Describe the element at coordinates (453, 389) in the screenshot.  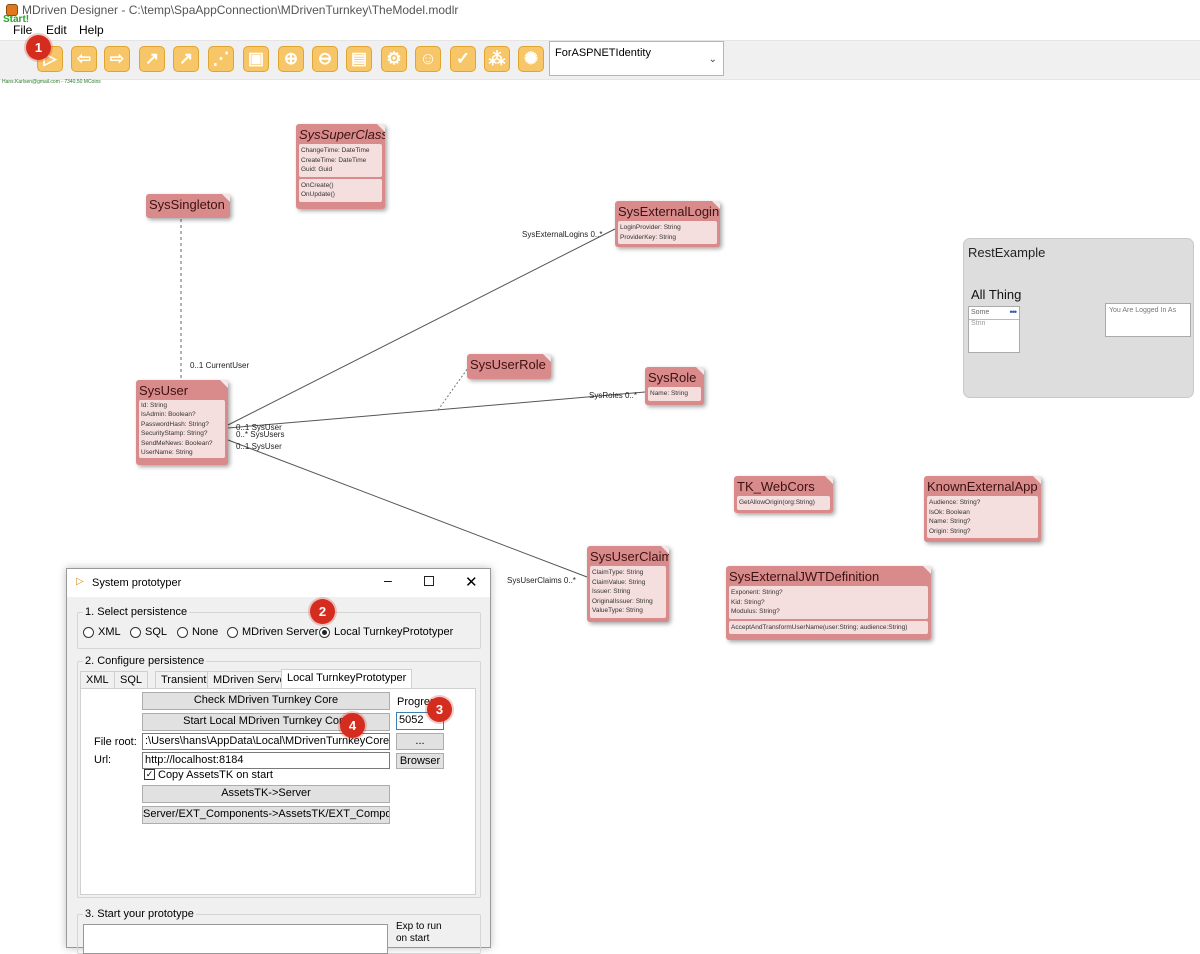
I see `user-role-association-class-line` at that location.